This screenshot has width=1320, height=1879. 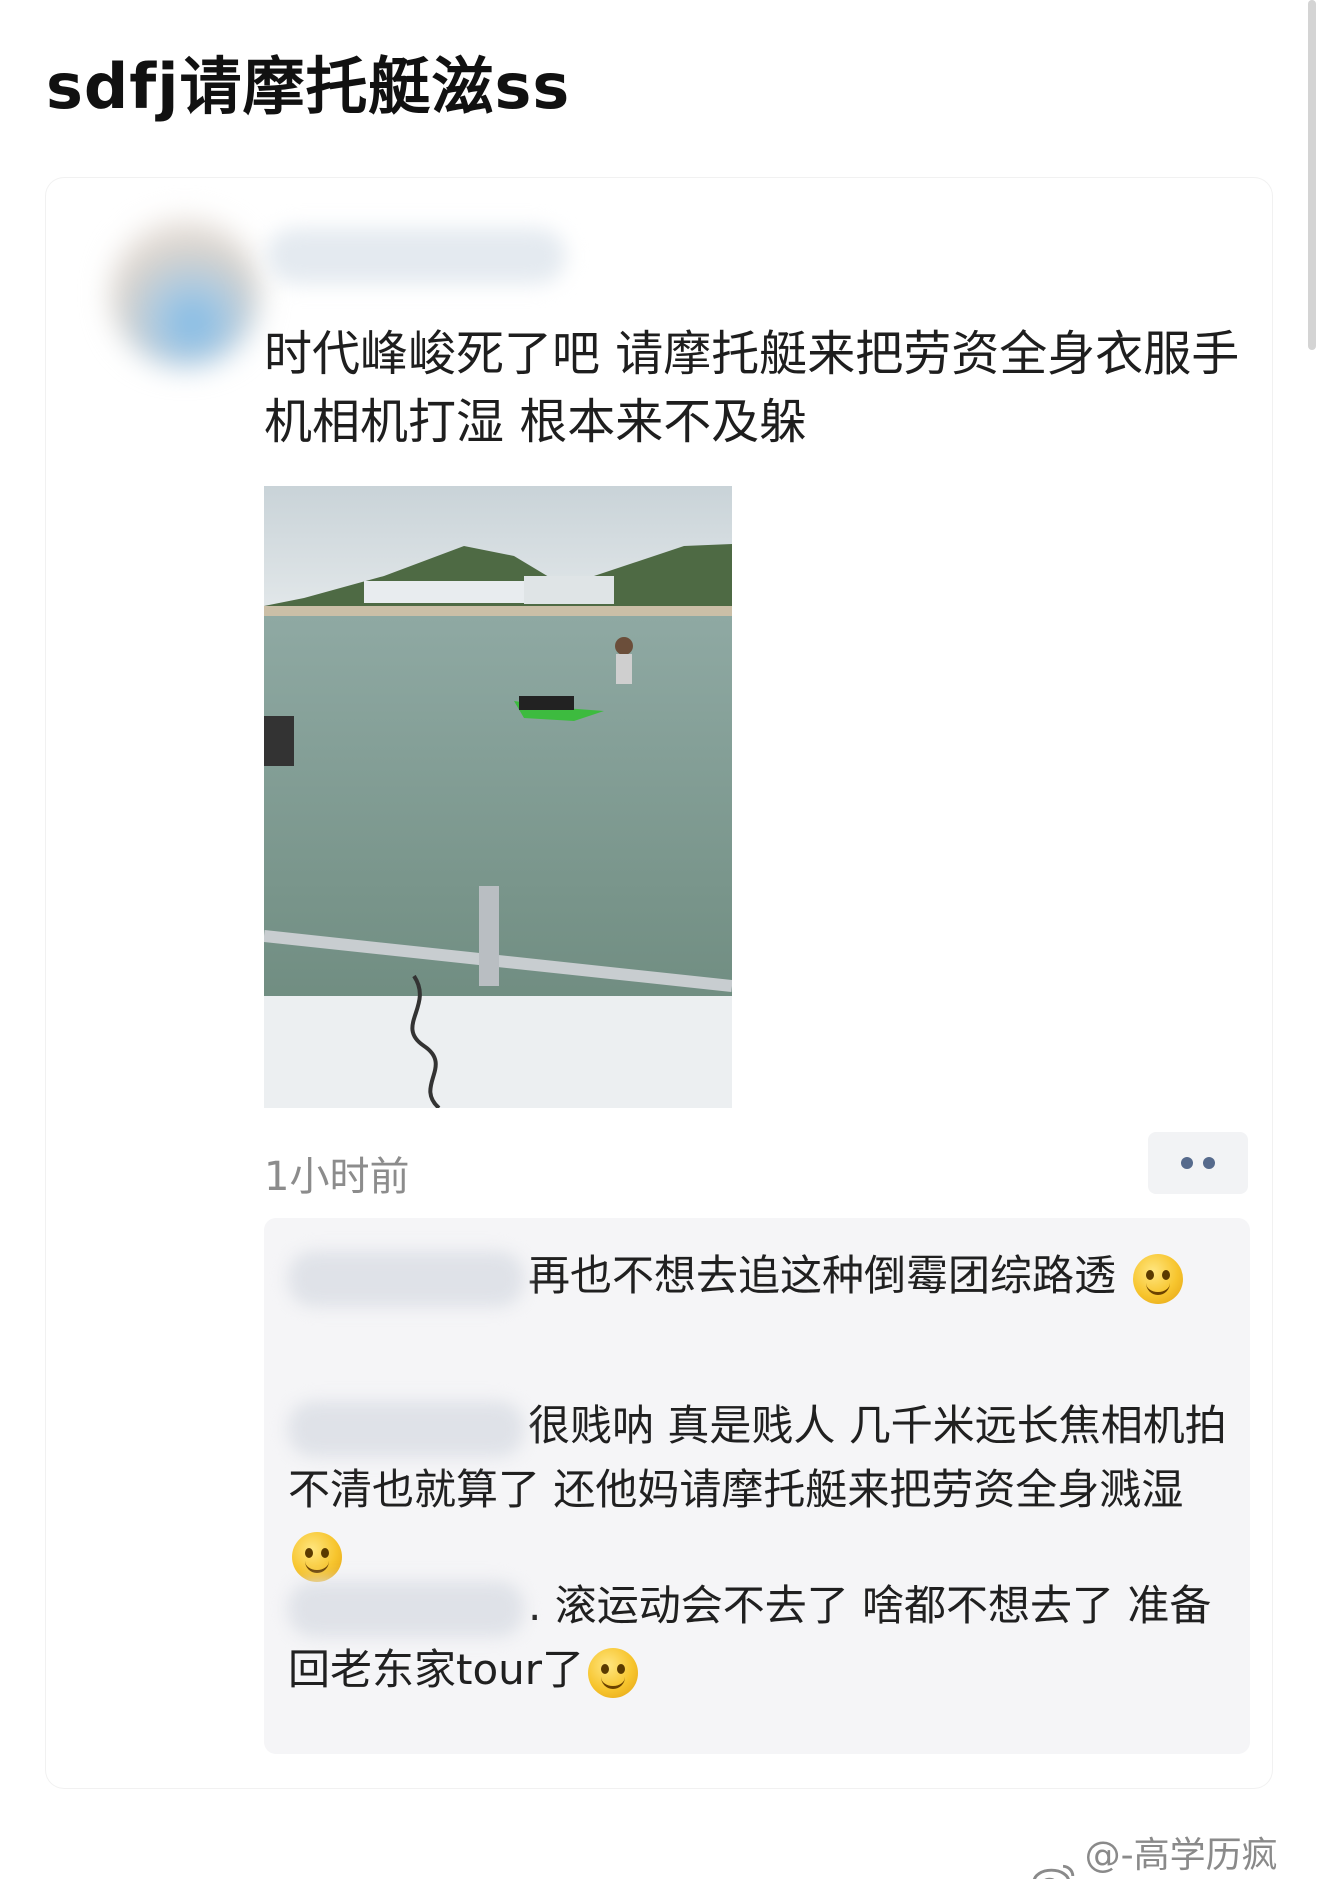 What do you see at coordinates (185, 293) in the screenshot?
I see `avatar` at bounding box center [185, 293].